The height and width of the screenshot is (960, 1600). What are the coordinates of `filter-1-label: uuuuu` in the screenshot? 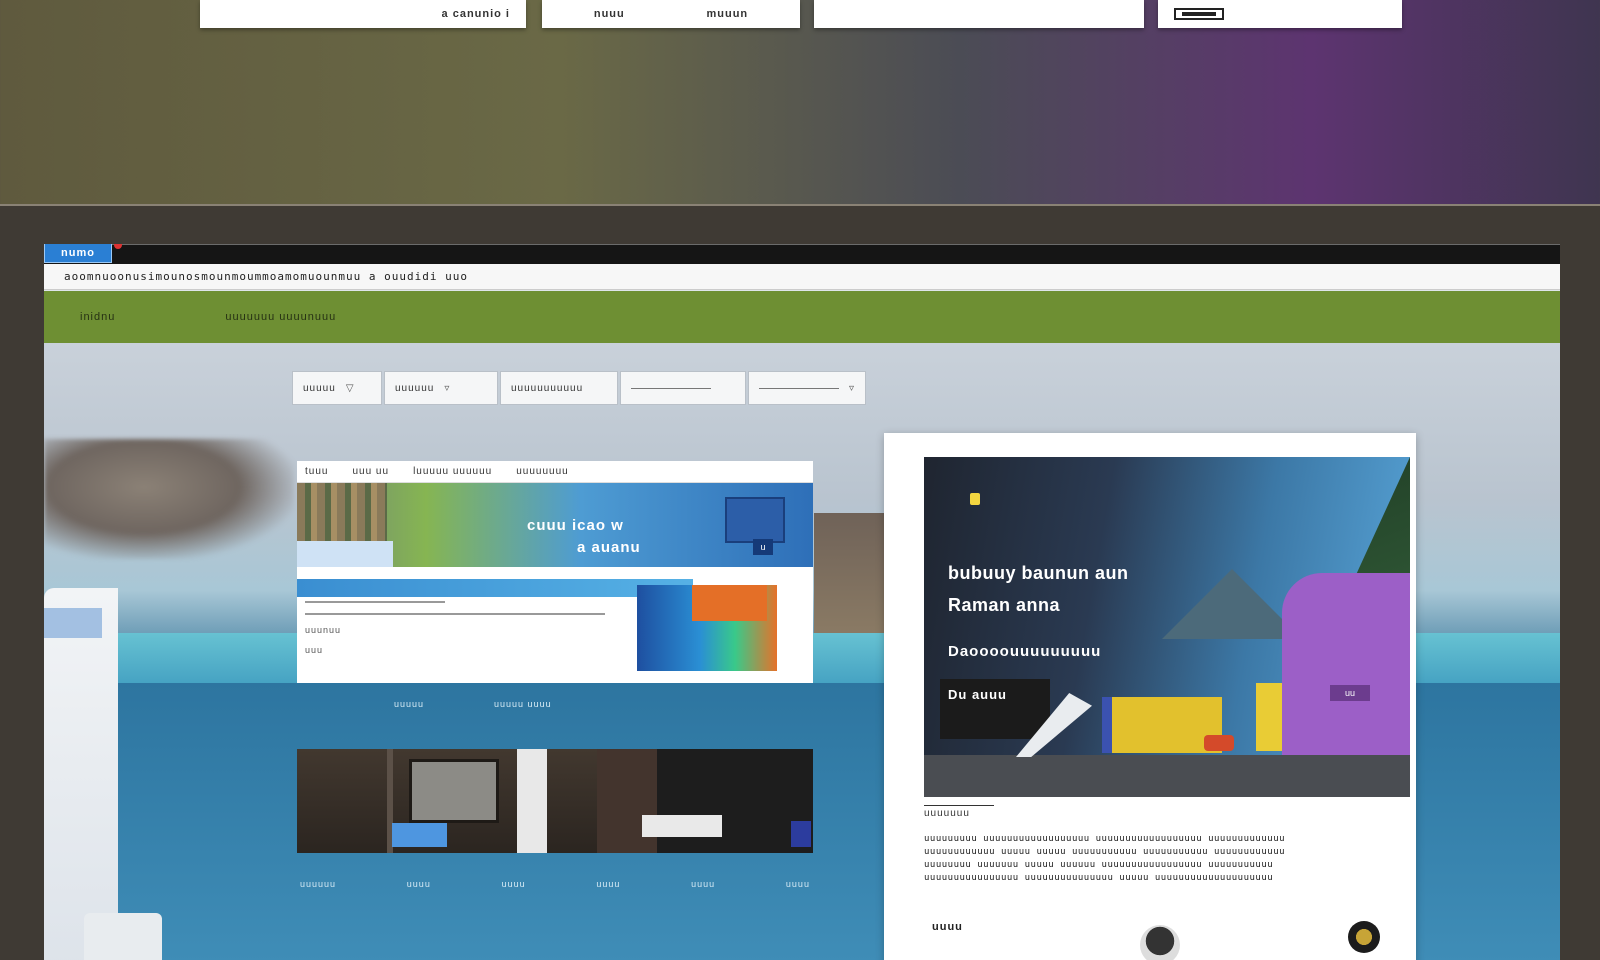 It's located at (319, 388).